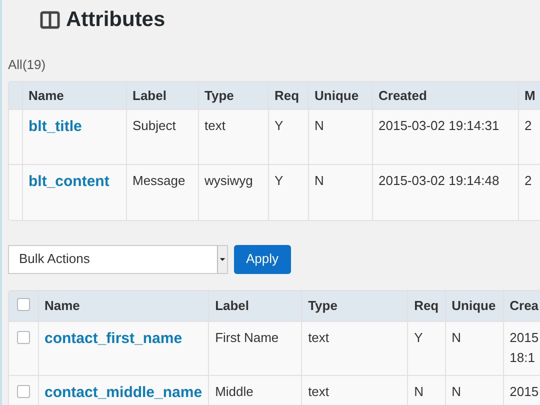 The width and height of the screenshot is (540, 405). I want to click on columns-icon, so click(50, 20).